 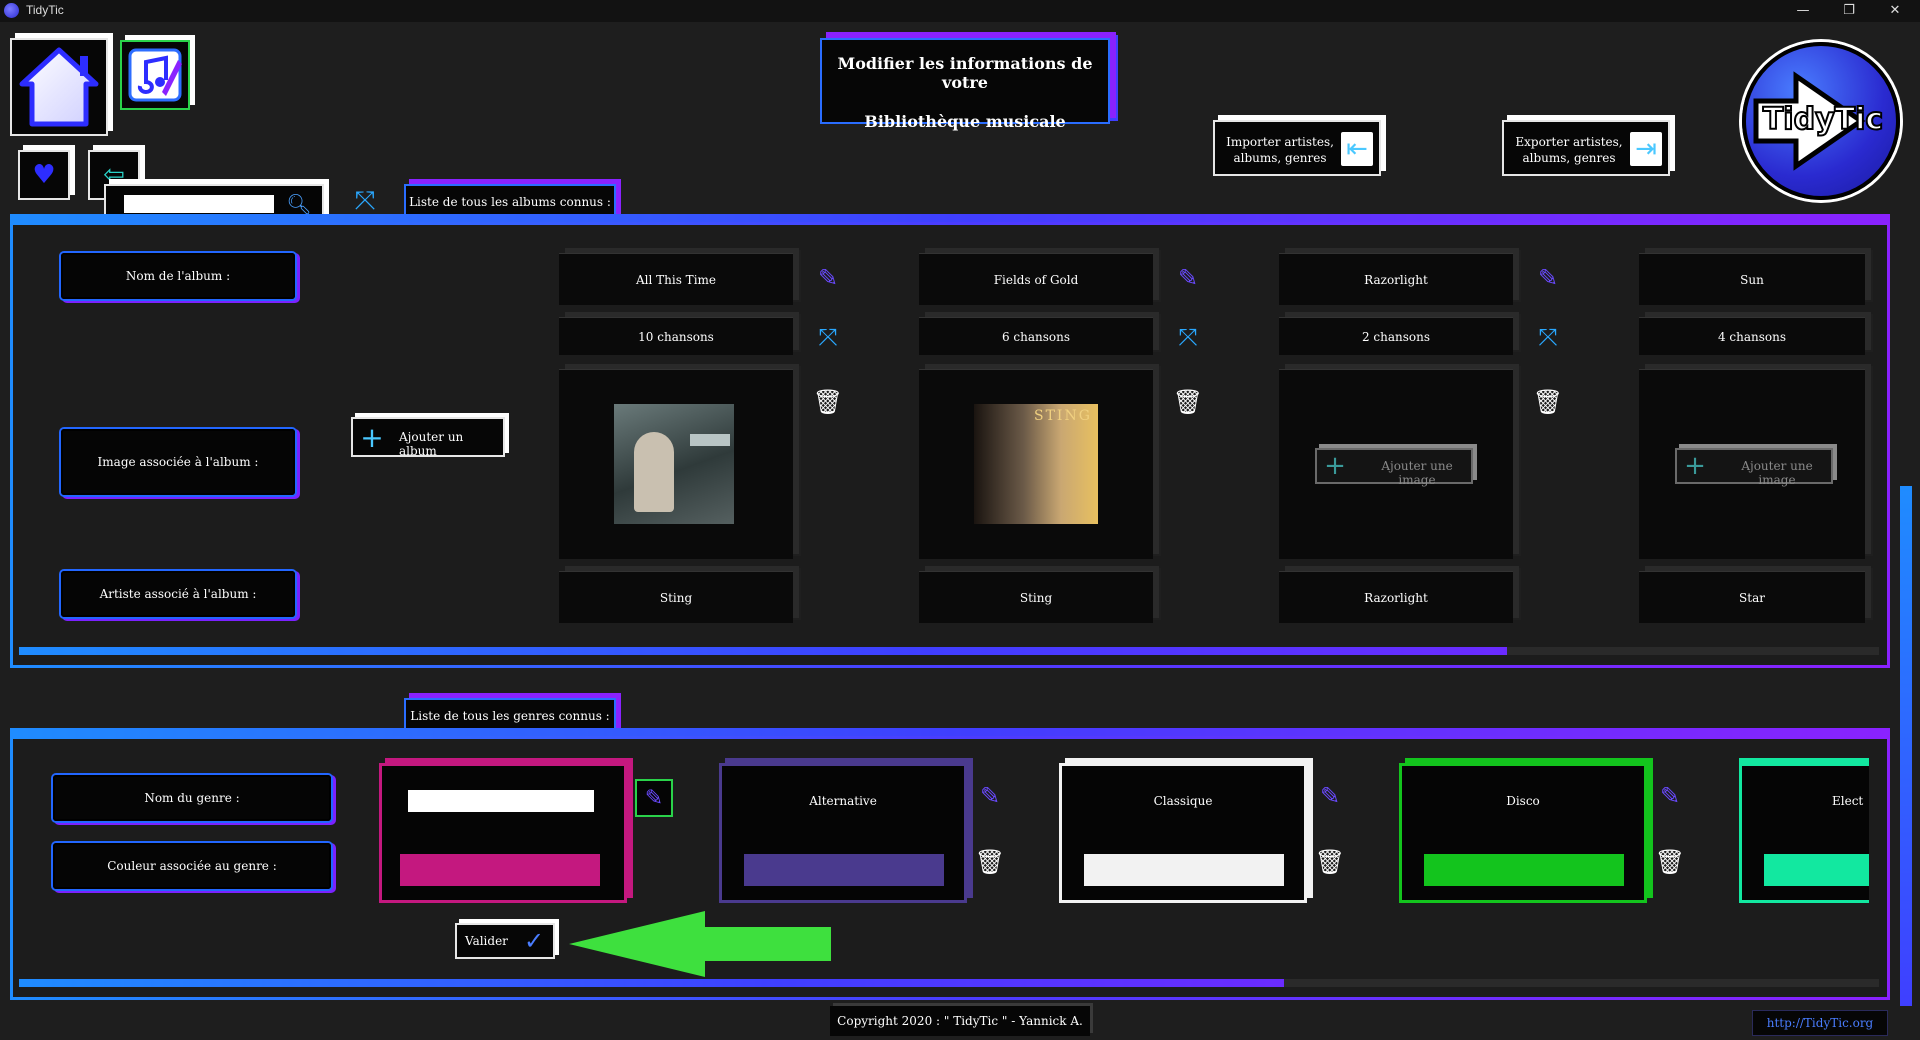 I want to click on heart-icon: ♥, so click(x=44, y=175).